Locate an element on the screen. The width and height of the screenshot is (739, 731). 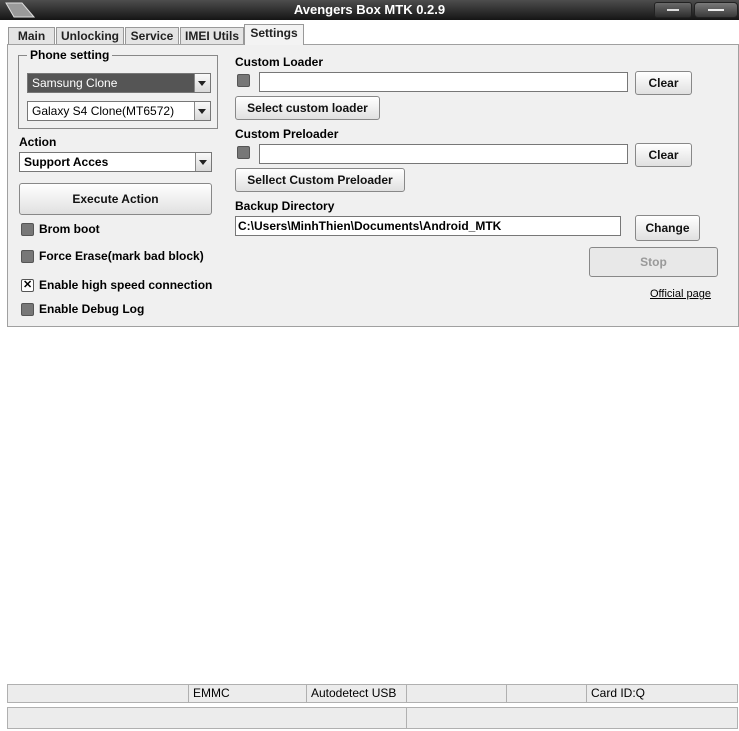
execute-action-button: Execute Action is located at coordinates (115, 199).